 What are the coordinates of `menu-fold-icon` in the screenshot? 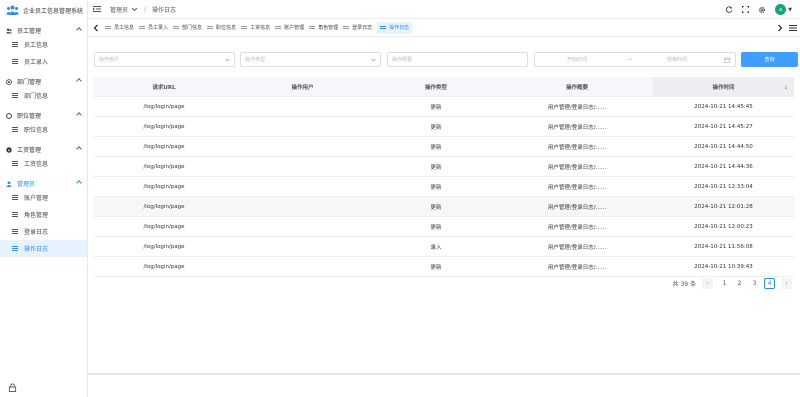 It's located at (97, 9).